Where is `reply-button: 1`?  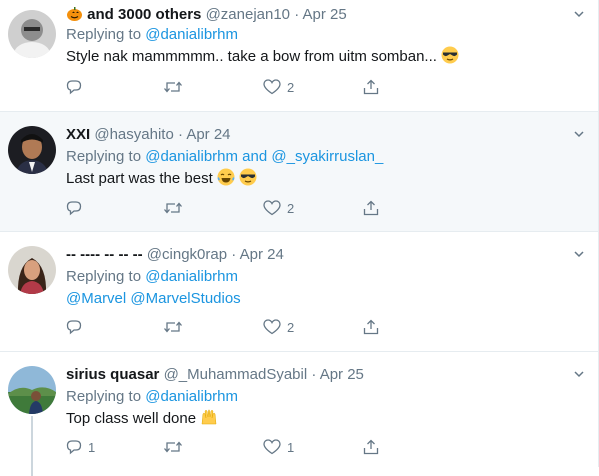
reply-button: 1 is located at coordinates (80, 447).